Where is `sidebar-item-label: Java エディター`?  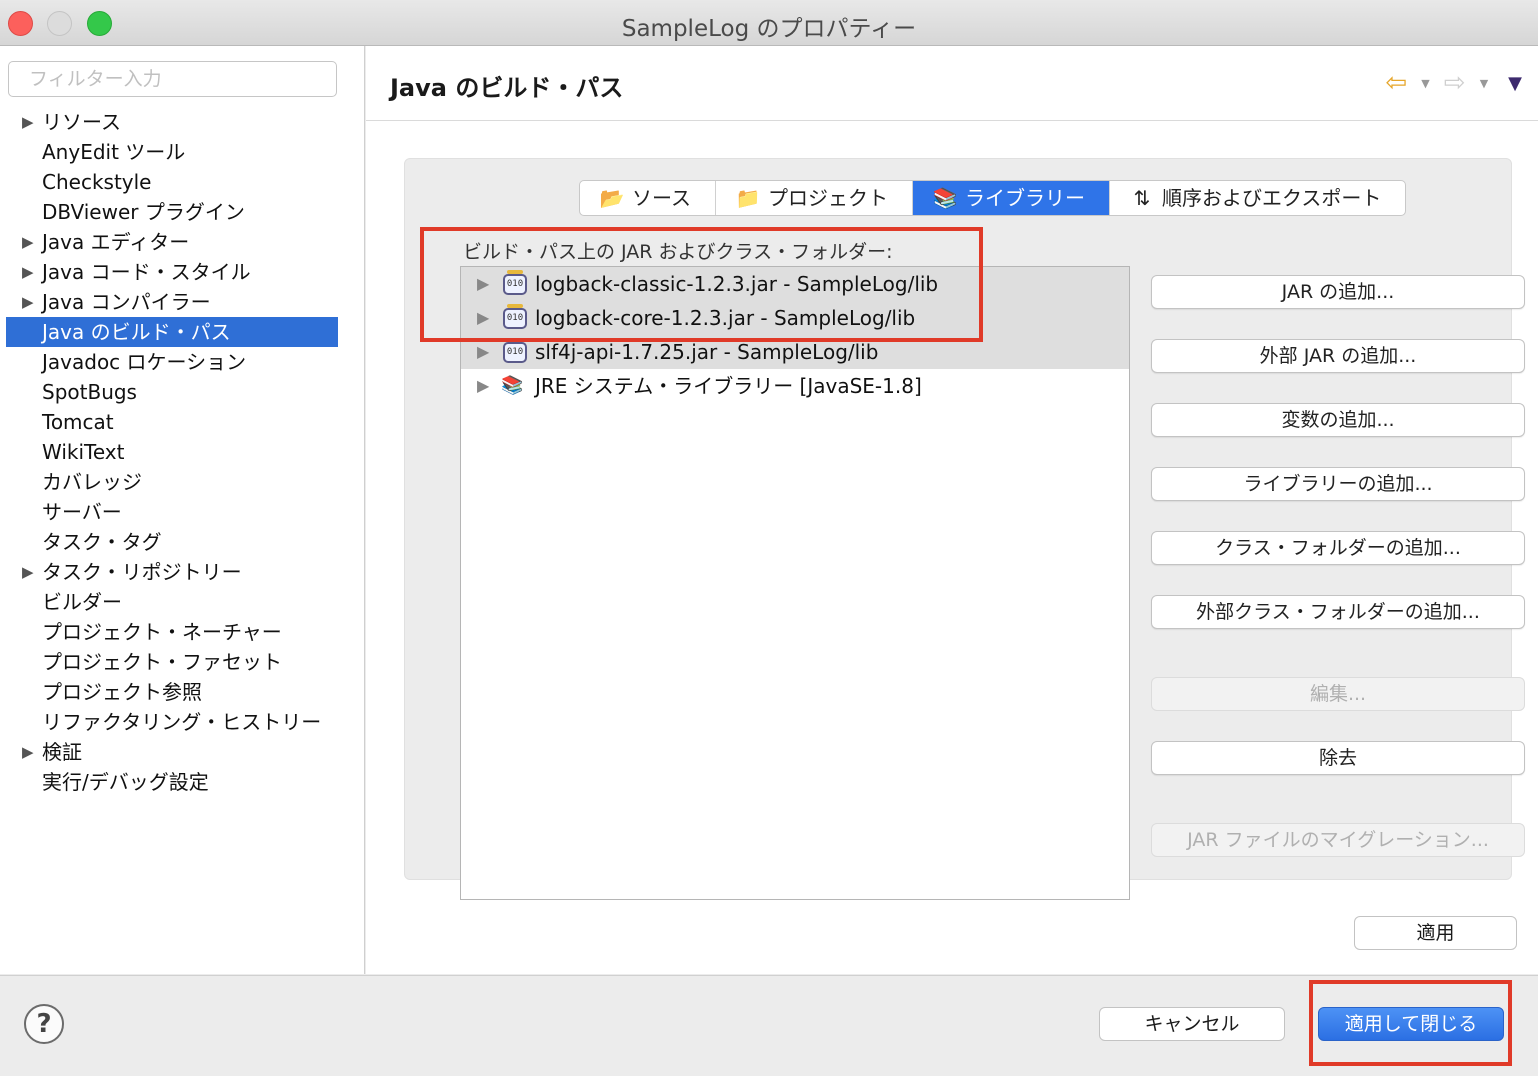 sidebar-item-label: Java エディター is located at coordinates (116, 242).